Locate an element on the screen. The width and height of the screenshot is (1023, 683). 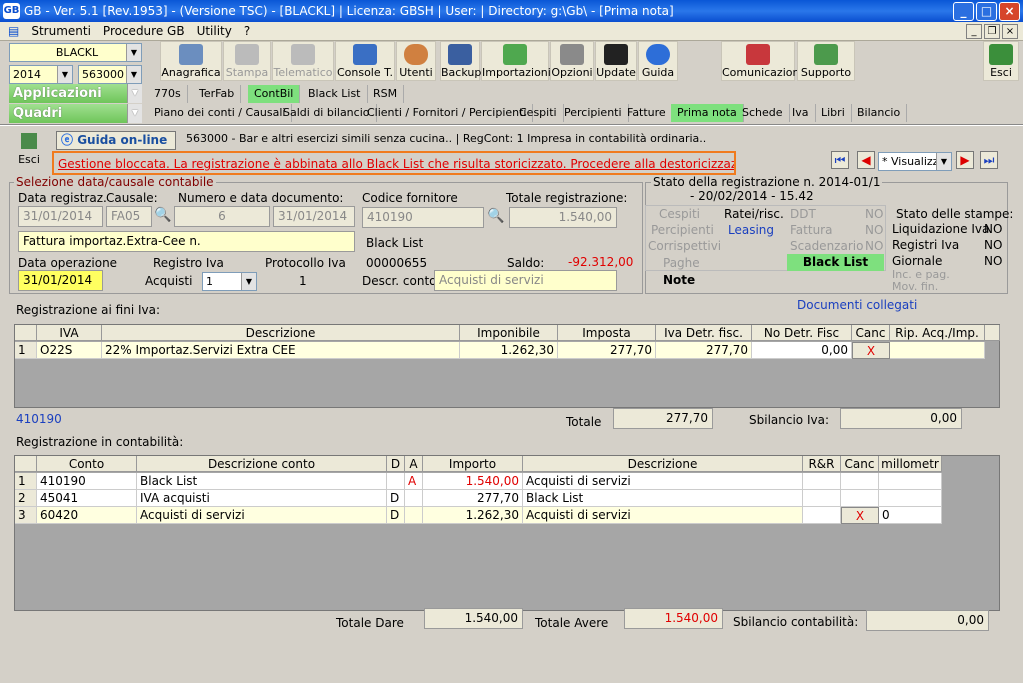
cont-conto-cell: 45041 is located at coordinates (87, 498).